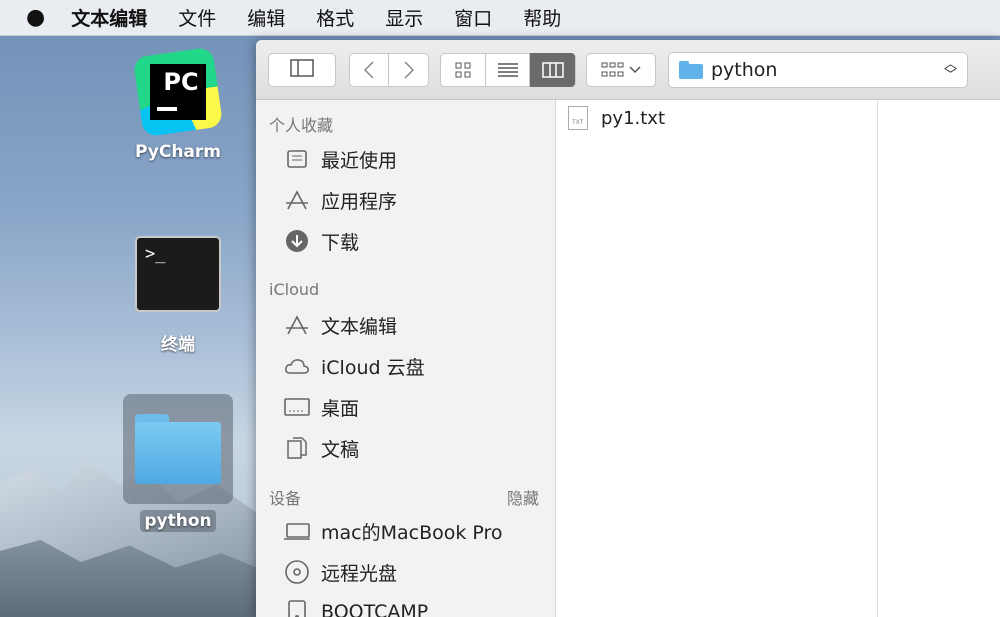 This screenshot has height=617, width=1000. I want to click on menu-file: 文件, so click(197, 17).